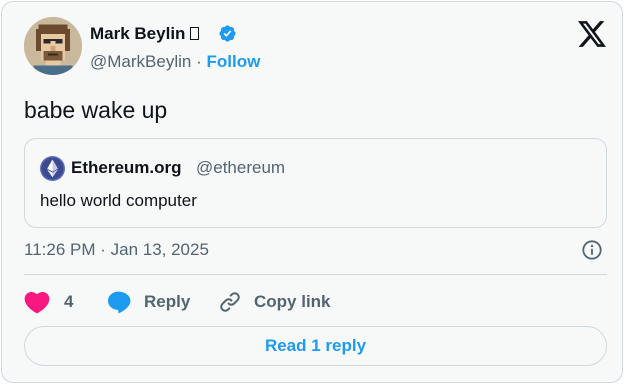  Describe the element at coordinates (195, 33) in the screenshot. I see `missing-glyph-icon` at that location.